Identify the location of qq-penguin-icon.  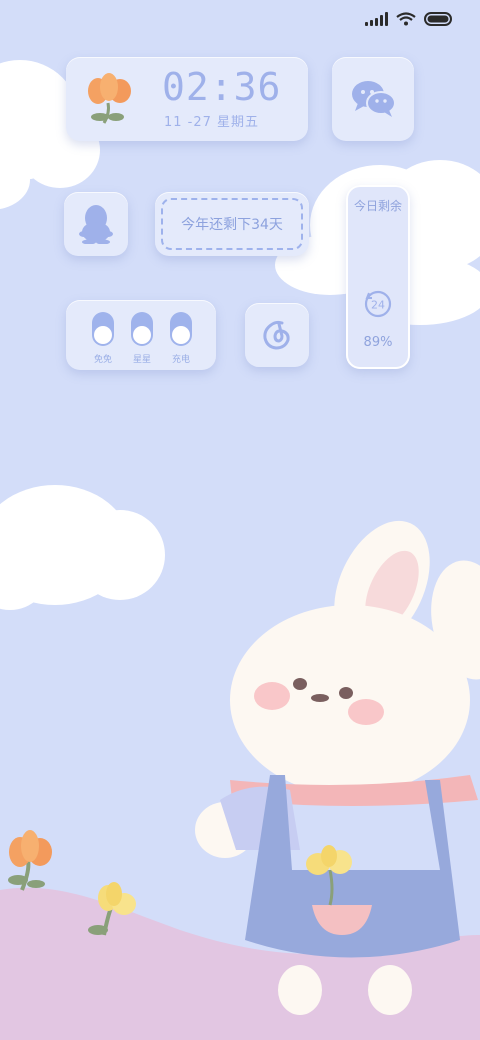
(96, 224).